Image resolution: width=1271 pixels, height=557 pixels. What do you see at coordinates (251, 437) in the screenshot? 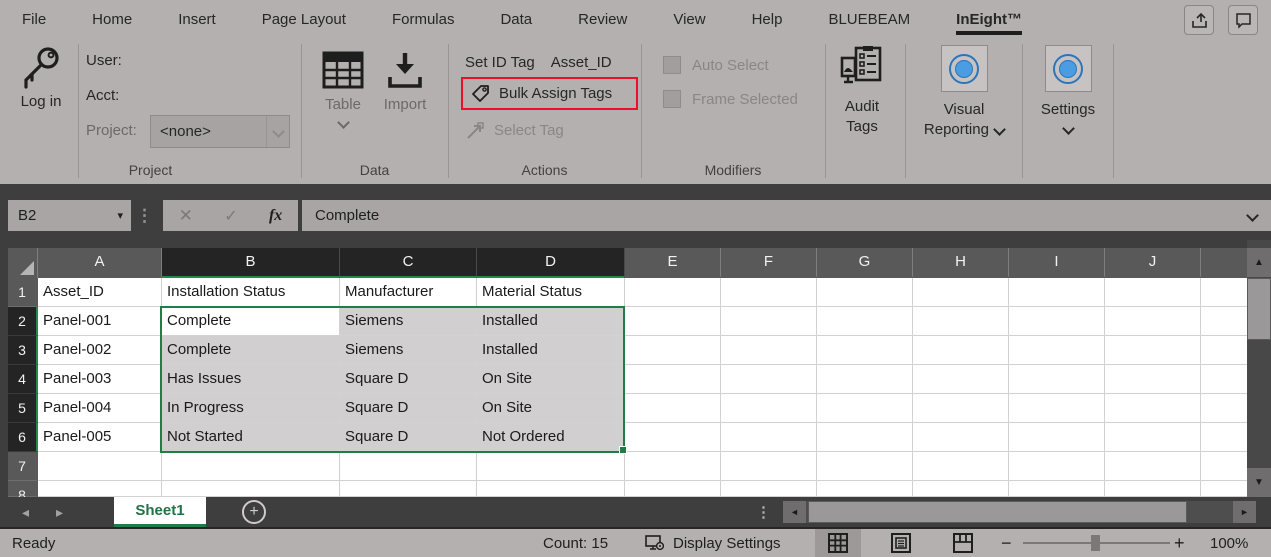
I see `cell-b6: Not Started` at bounding box center [251, 437].